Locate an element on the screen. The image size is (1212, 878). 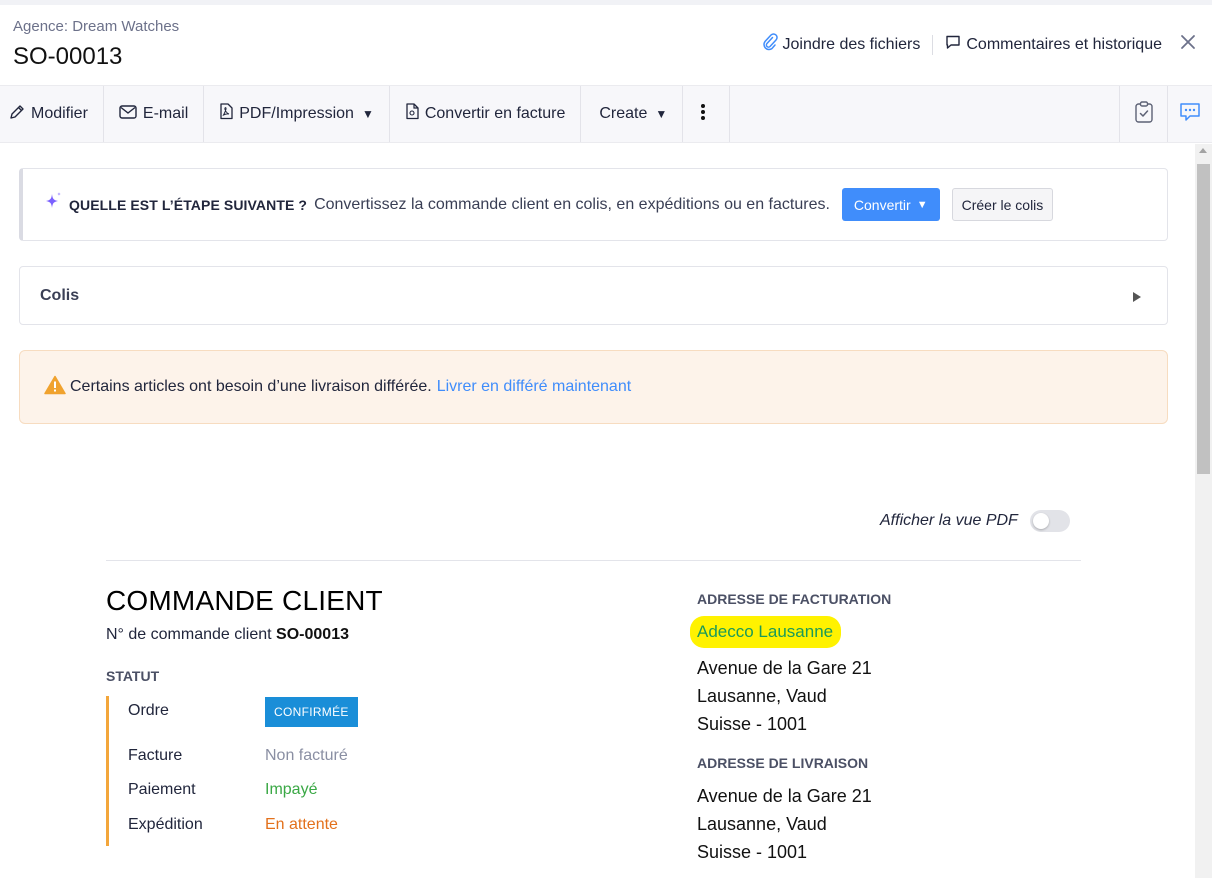
convert-invoice-button: Convertir en facture is located at coordinates (486, 114).